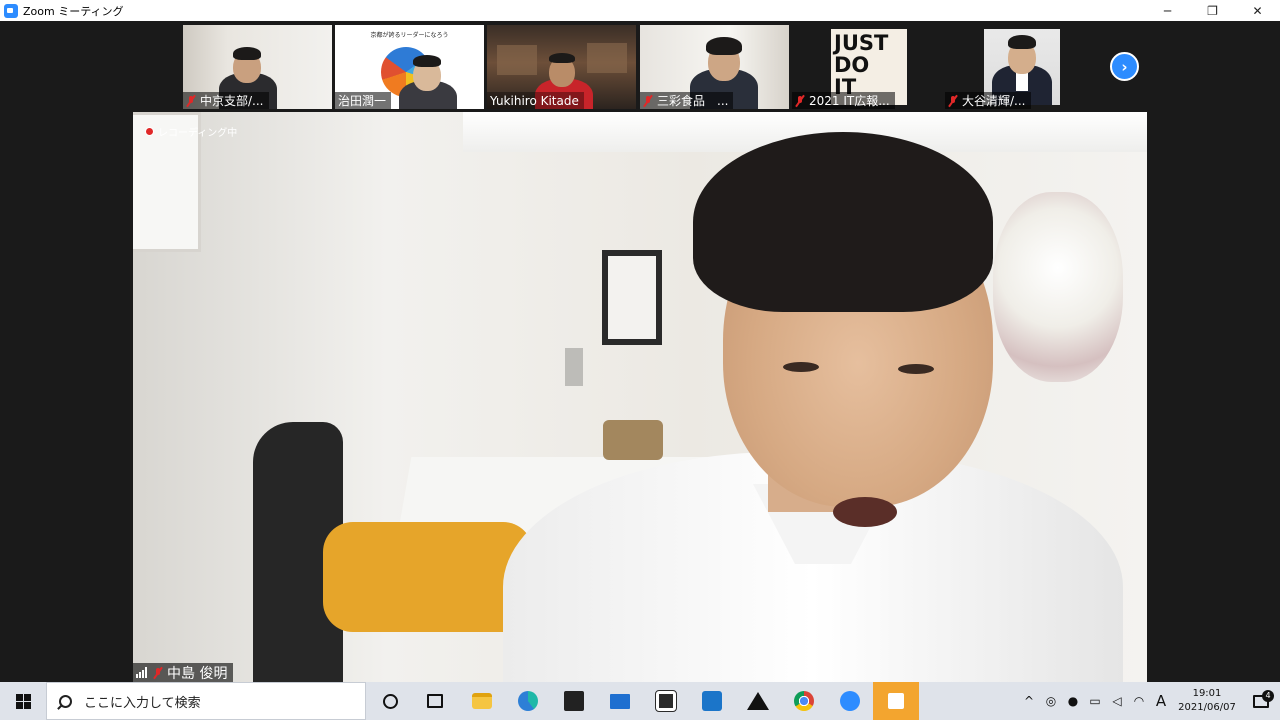 Image resolution: width=1280 pixels, height=720 pixels. I want to click on participant-name-bar: 治田潤一, so click(363, 100).